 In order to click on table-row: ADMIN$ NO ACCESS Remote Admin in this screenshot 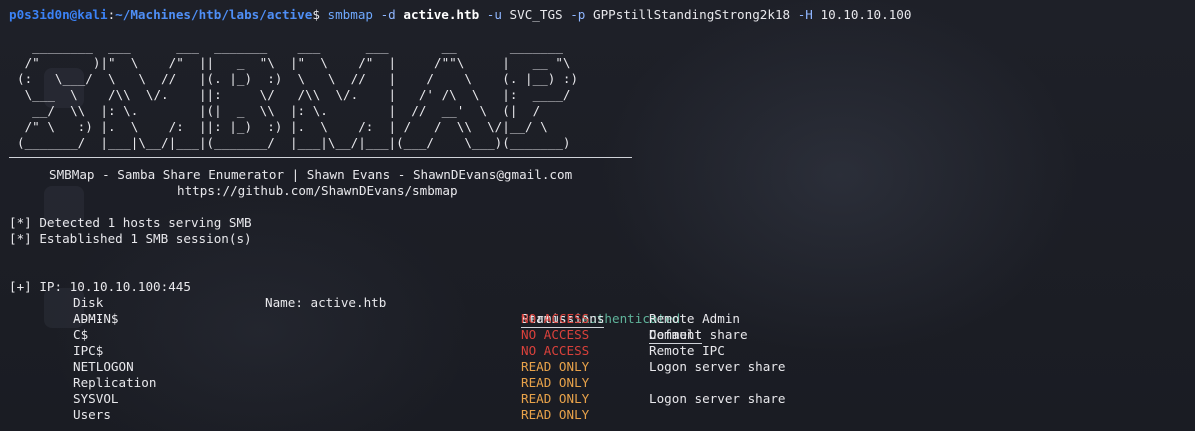, I will do `click(602, 319)`.